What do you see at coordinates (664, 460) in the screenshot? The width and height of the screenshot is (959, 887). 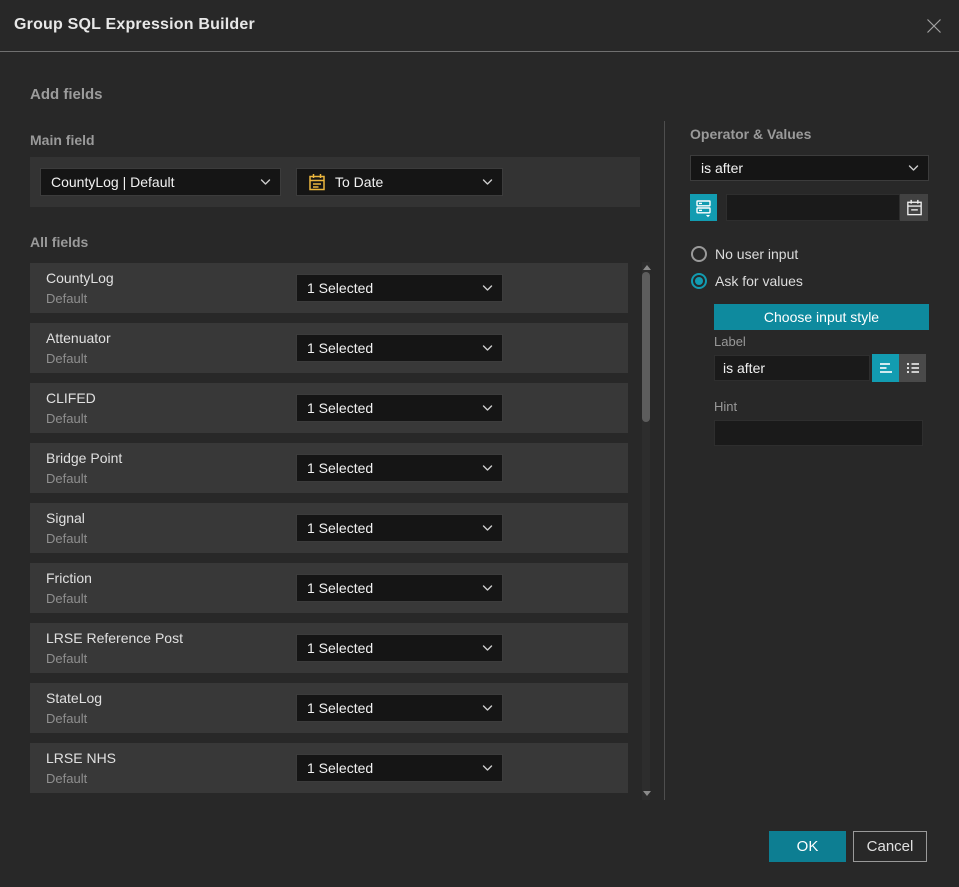 I see `panel-divider` at bounding box center [664, 460].